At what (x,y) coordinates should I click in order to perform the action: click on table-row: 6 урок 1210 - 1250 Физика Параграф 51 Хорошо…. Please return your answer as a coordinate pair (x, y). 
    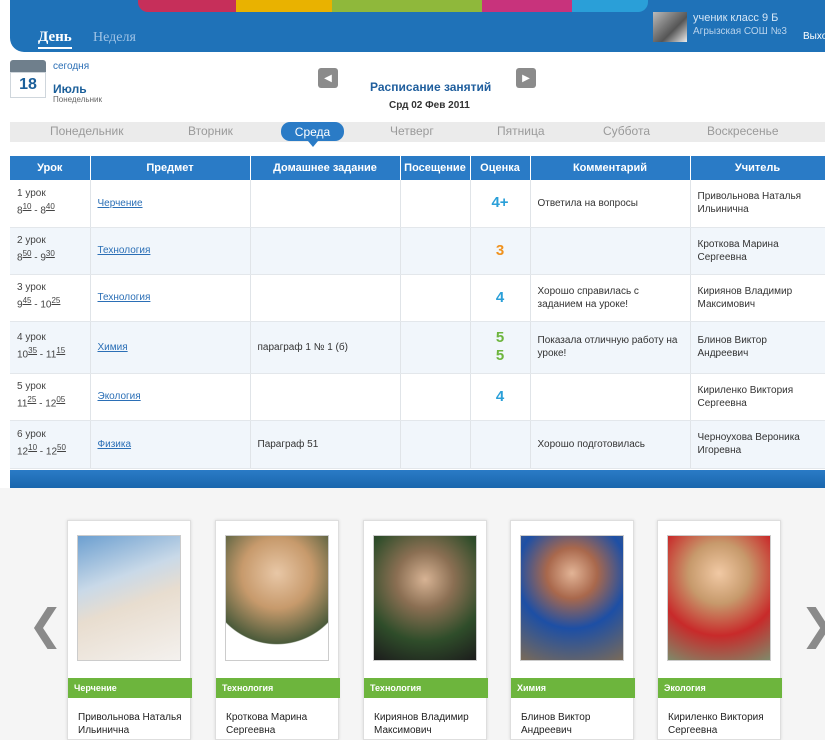
    Looking at the image, I should click on (417, 444).